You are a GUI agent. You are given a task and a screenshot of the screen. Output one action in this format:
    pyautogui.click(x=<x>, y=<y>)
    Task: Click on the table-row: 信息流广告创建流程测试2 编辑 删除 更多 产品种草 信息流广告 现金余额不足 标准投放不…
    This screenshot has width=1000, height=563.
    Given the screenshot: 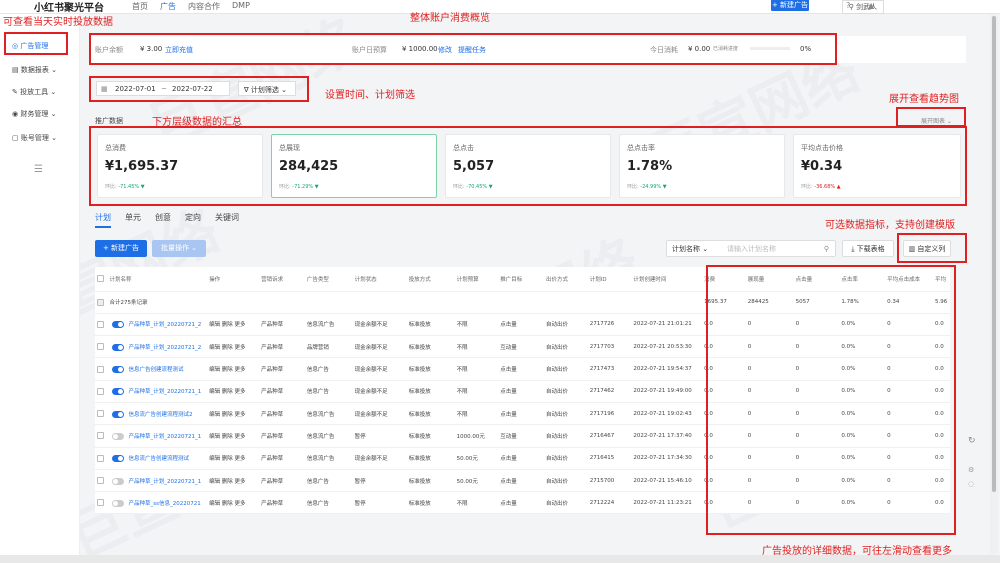 What is the action you would take?
    pyautogui.click(x=522, y=414)
    